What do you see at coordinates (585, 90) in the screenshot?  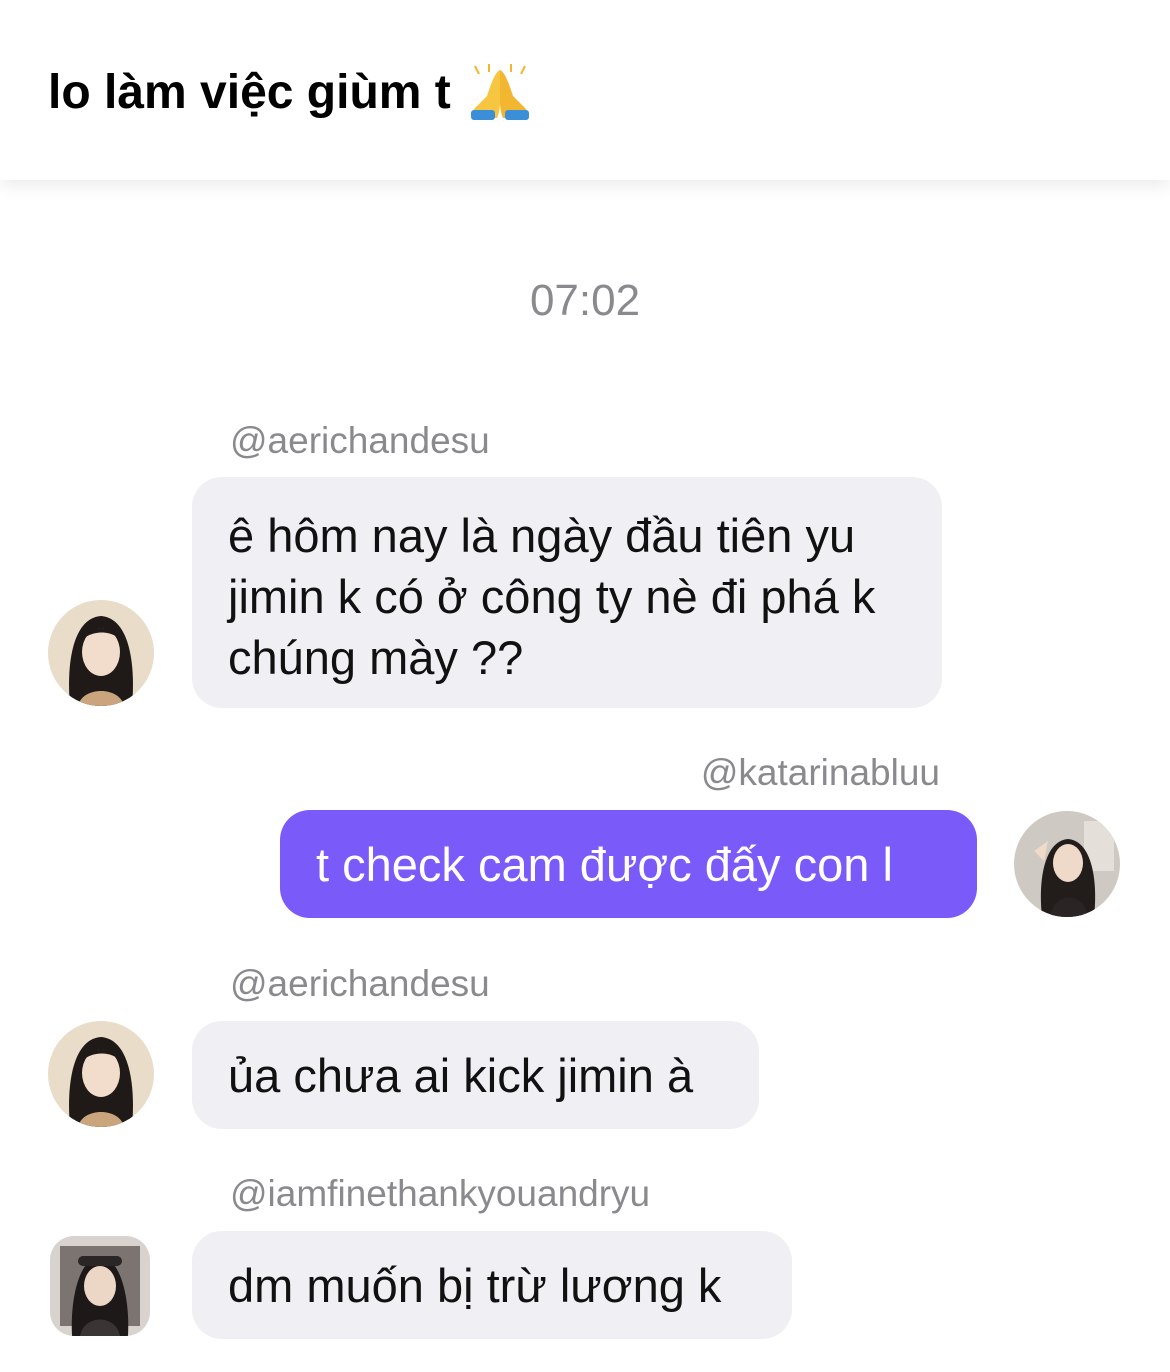 I see `chat-header: lo làm việc giùm t` at bounding box center [585, 90].